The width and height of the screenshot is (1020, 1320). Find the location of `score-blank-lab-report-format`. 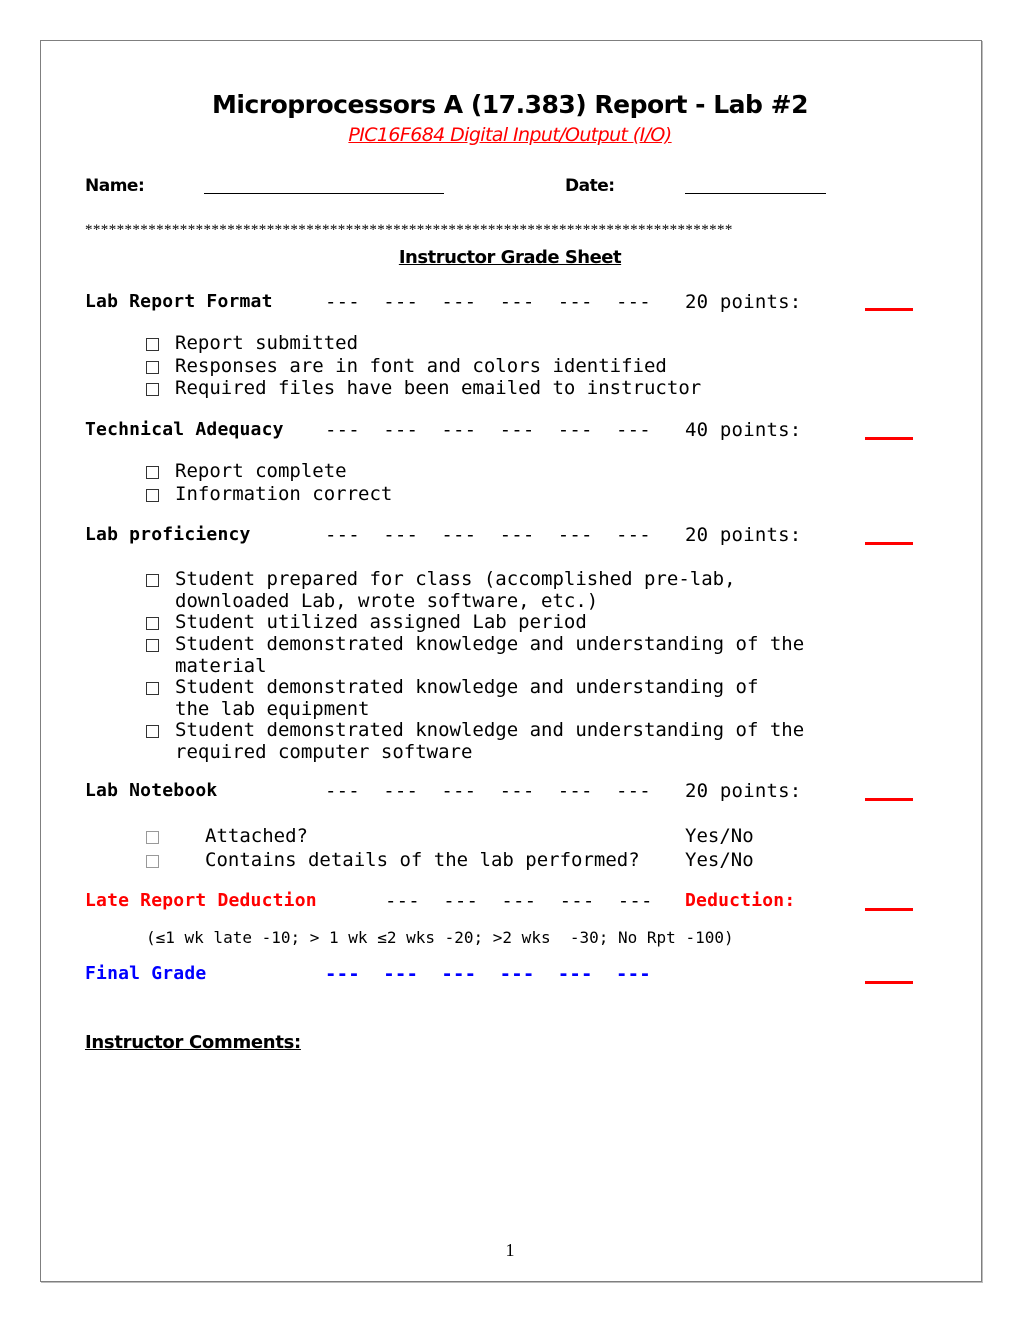

score-blank-lab-report-format is located at coordinates (889, 309).